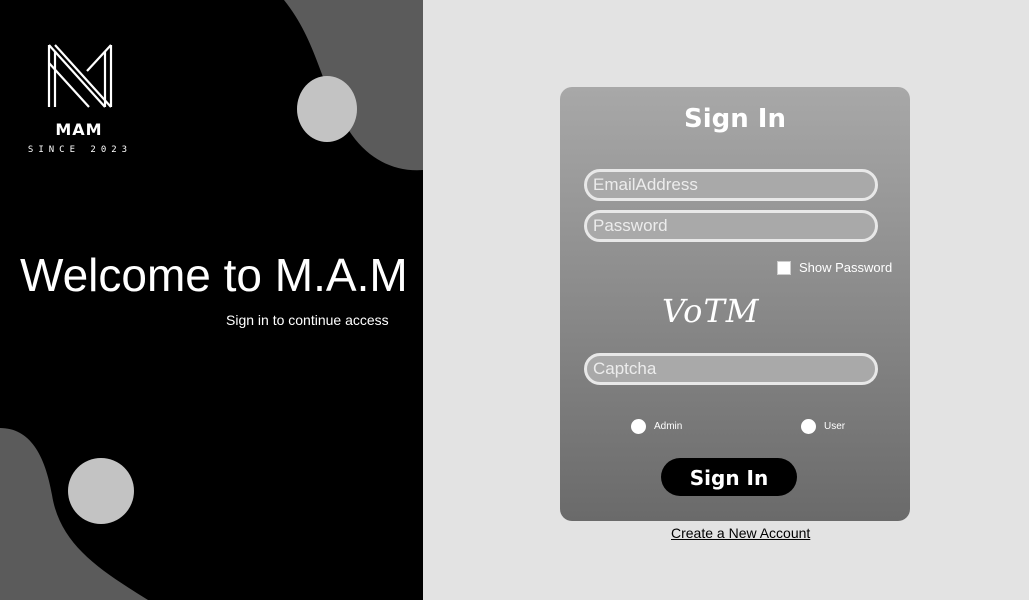 The image size is (1029, 600). I want to click on show-password-toggle: Show Password, so click(834, 267).